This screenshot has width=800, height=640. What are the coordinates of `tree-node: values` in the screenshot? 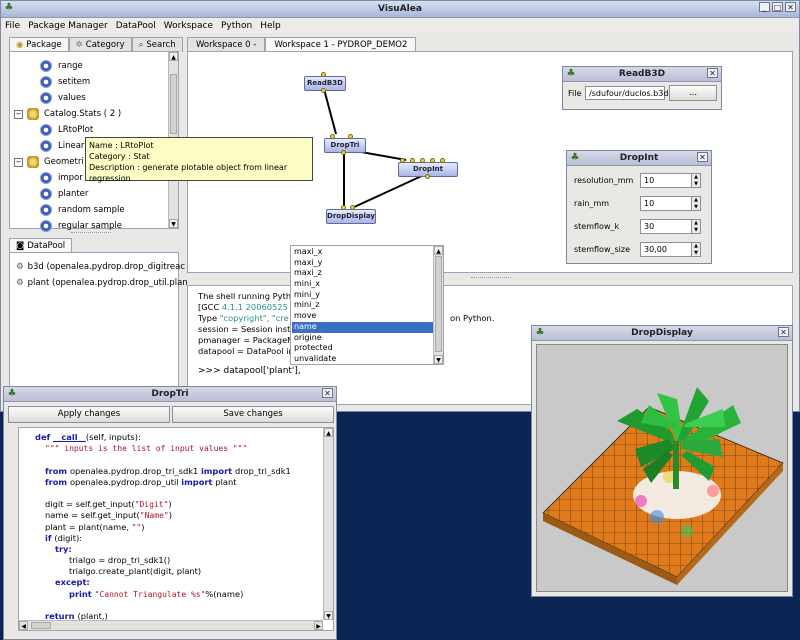 It's located at (91, 98).